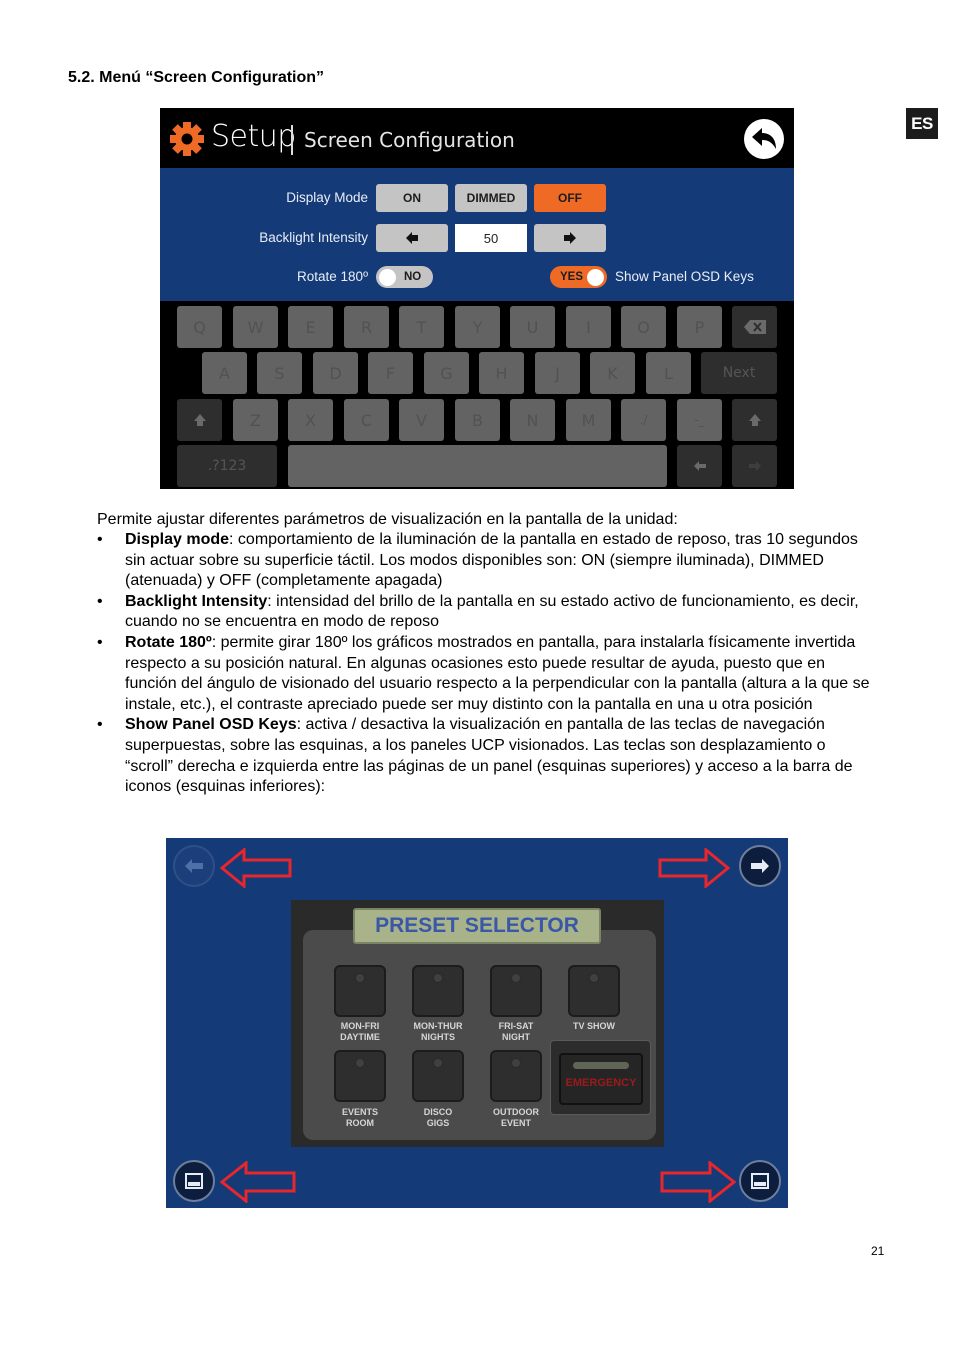 The height and width of the screenshot is (1351, 954). Describe the element at coordinates (255, 420) in the screenshot. I see `key: Z` at that location.